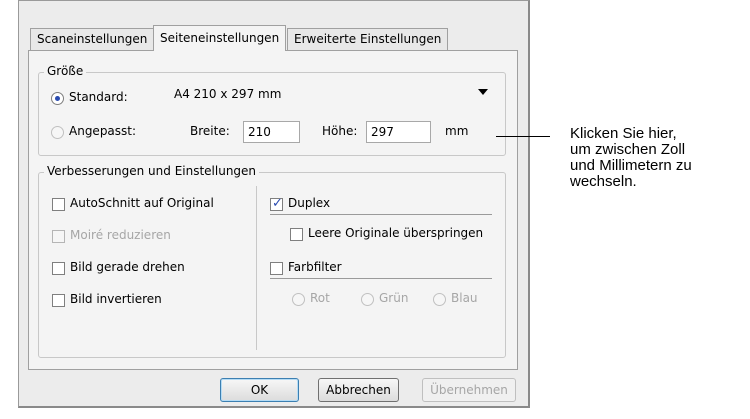  I want to click on callout-line-1: Klicken Sie hier,, so click(623, 133).